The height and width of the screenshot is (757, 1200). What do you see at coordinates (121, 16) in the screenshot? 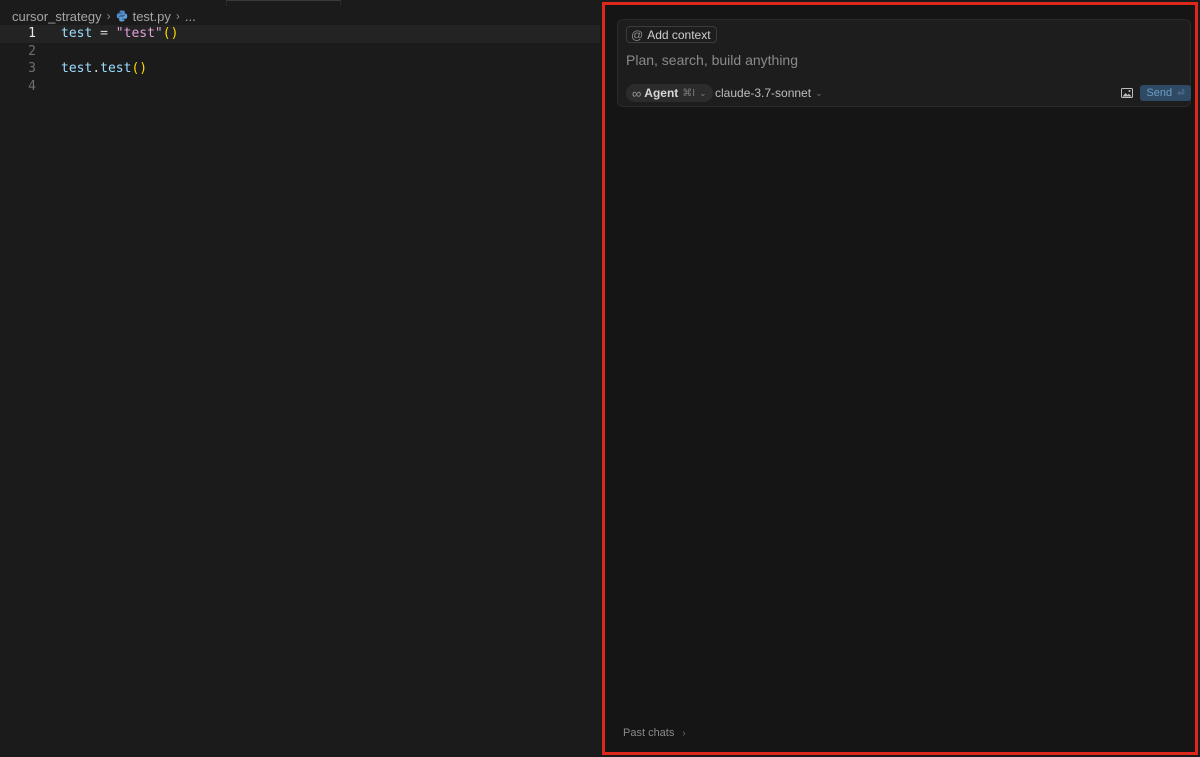
I see `python-icon` at bounding box center [121, 16].